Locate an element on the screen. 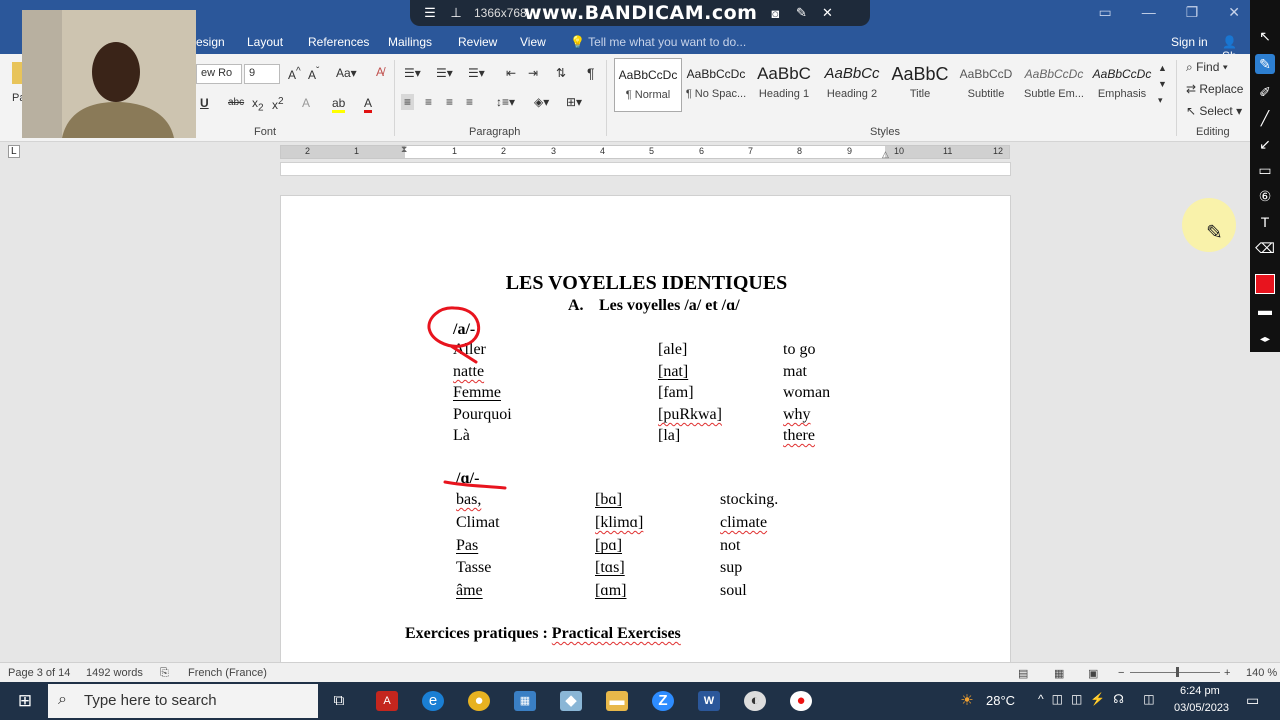 The width and height of the screenshot is (1280, 720). word-app-icon: W is located at coordinates (709, 701).